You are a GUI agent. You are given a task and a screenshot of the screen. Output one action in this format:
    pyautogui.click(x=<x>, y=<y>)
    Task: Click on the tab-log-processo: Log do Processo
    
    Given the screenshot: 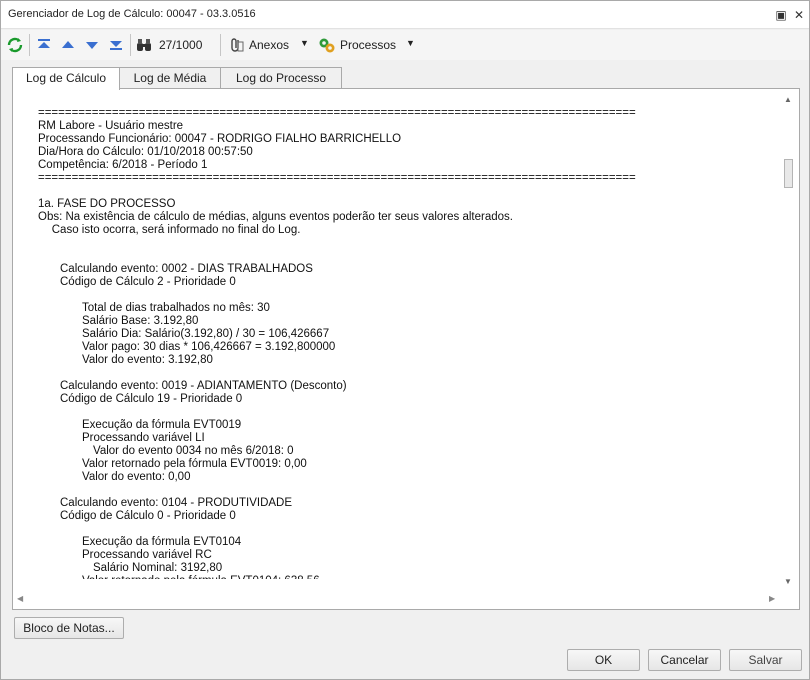 What is the action you would take?
    pyautogui.click(x=281, y=78)
    